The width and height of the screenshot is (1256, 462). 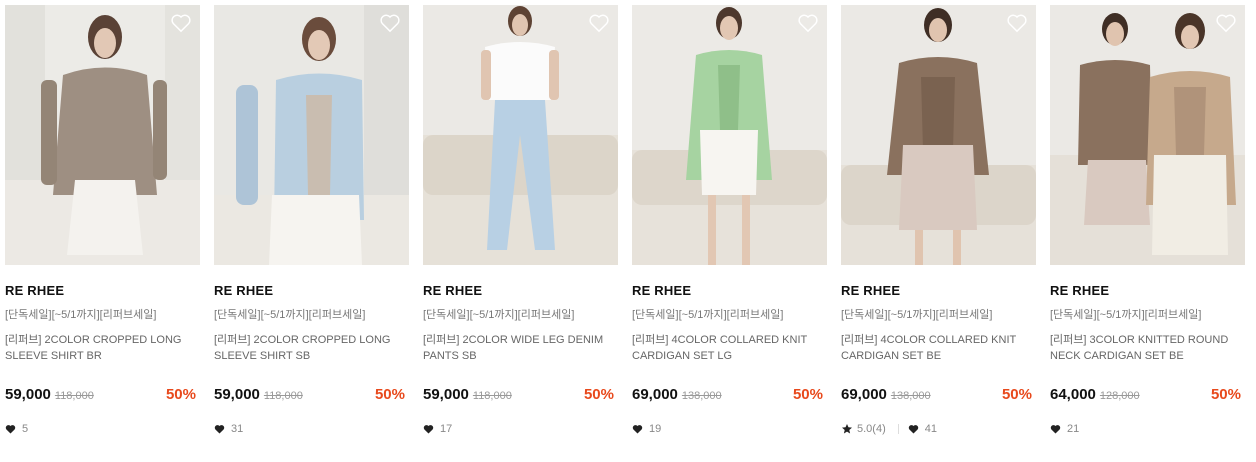 I want to click on rating-value: 5.0(4), so click(x=871, y=429).